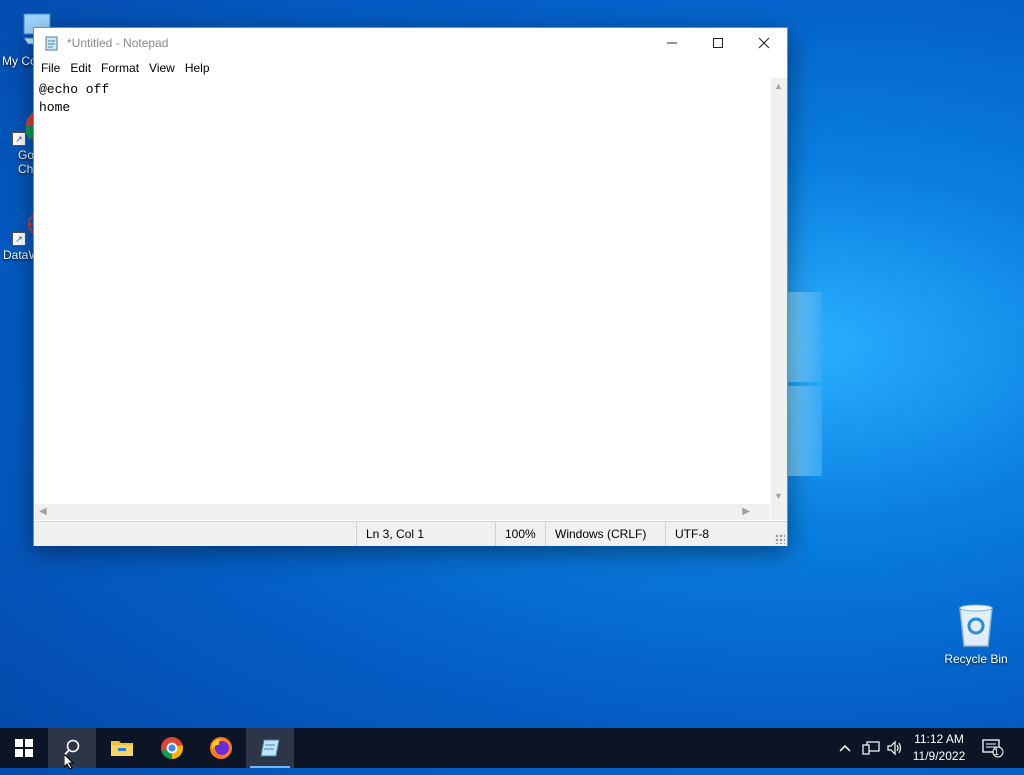 This screenshot has width=1024, height=775. Describe the element at coordinates (50, 68) in the screenshot. I see `menu-file: File` at that location.